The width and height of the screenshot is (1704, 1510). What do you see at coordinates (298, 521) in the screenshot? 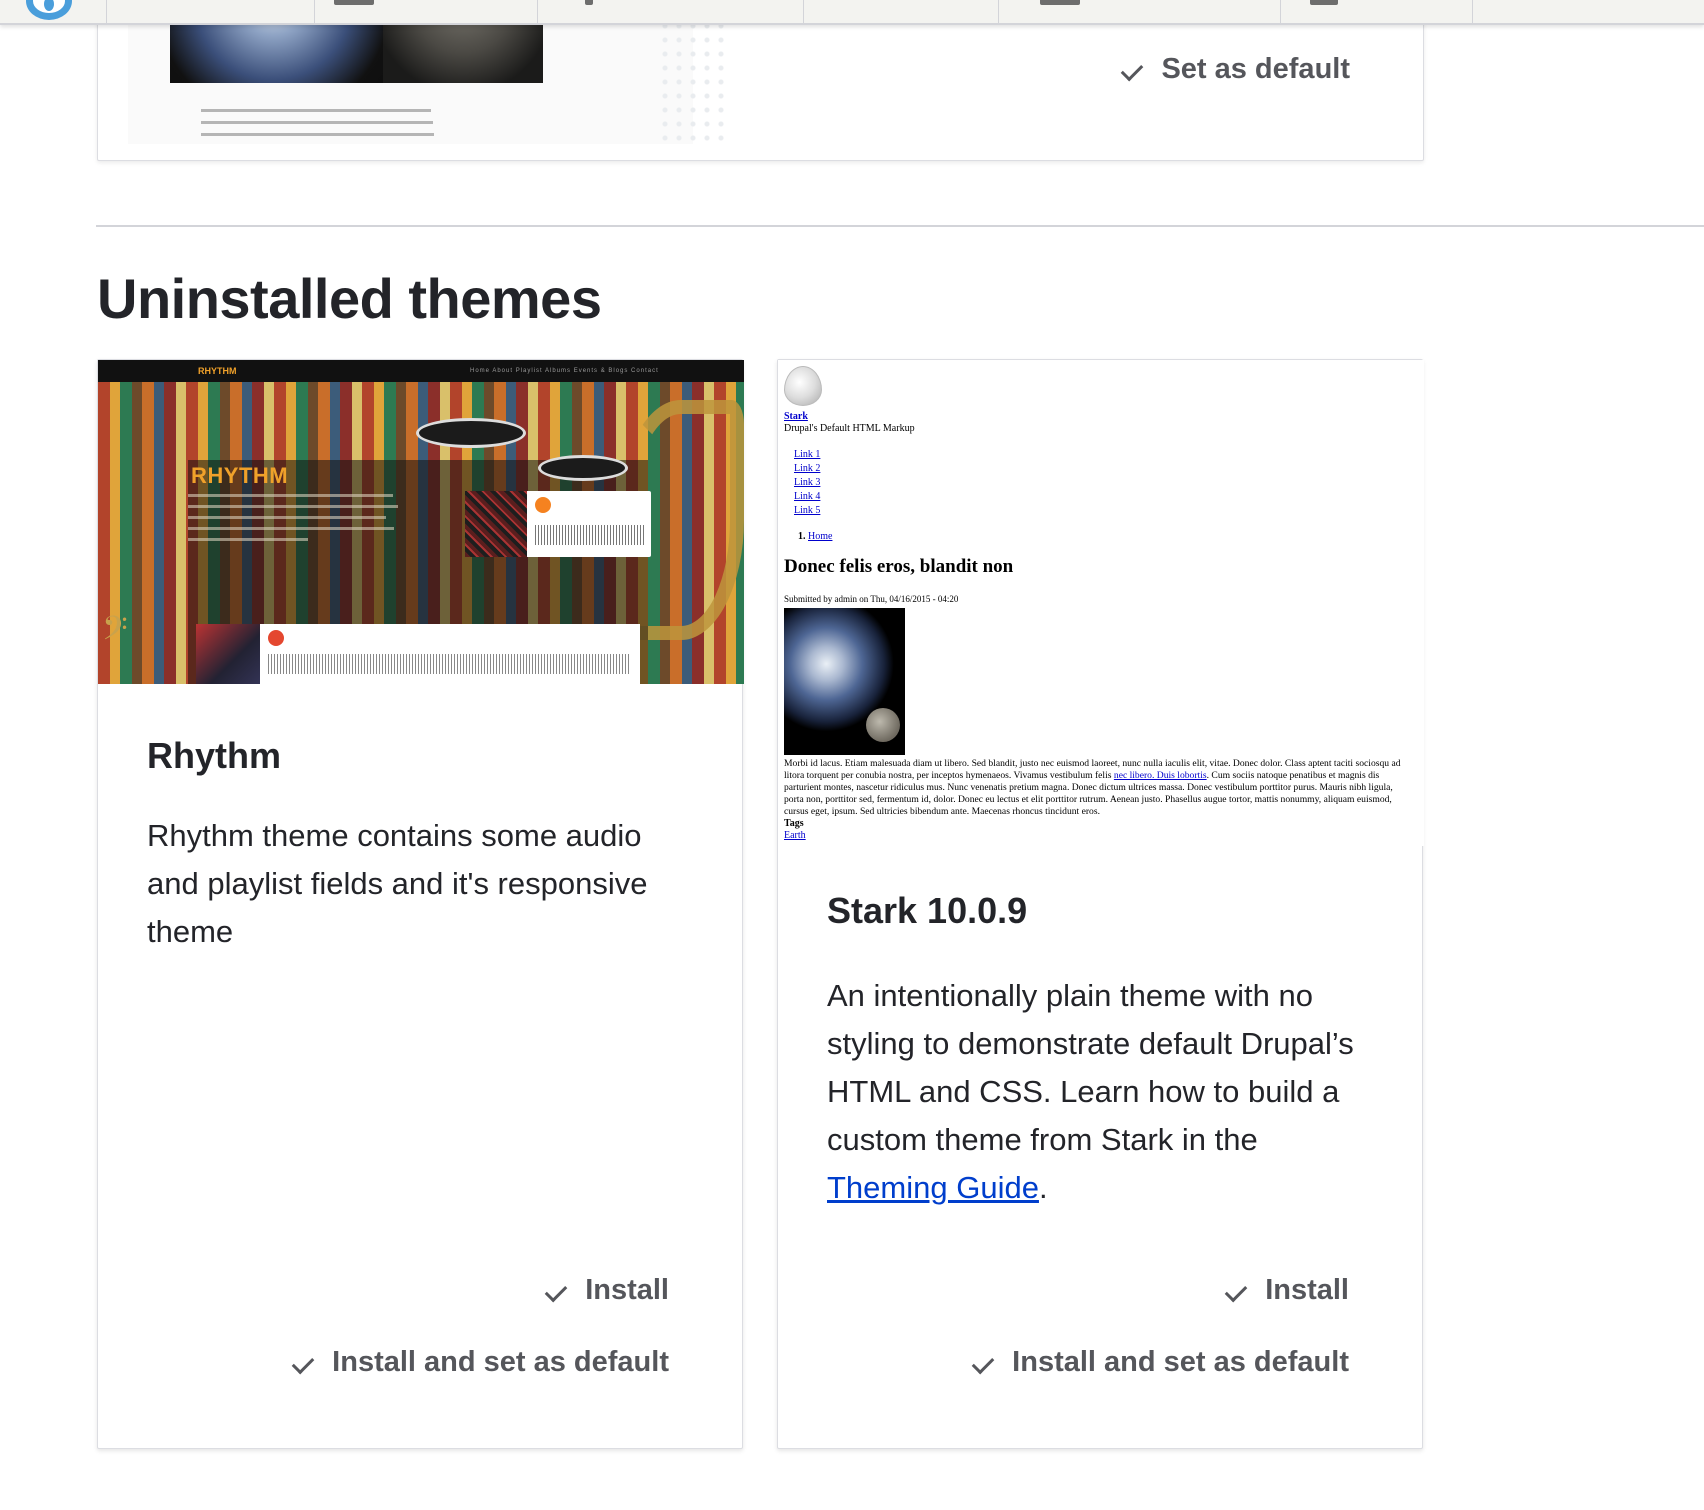
I see `preview-brand-text` at bounding box center [298, 521].